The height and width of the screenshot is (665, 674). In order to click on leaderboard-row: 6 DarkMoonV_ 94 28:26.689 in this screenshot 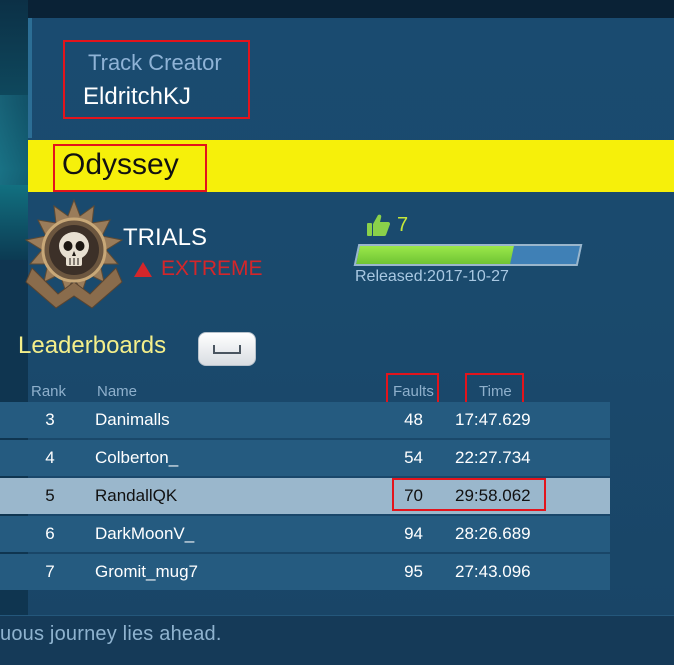, I will do `click(305, 534)`.